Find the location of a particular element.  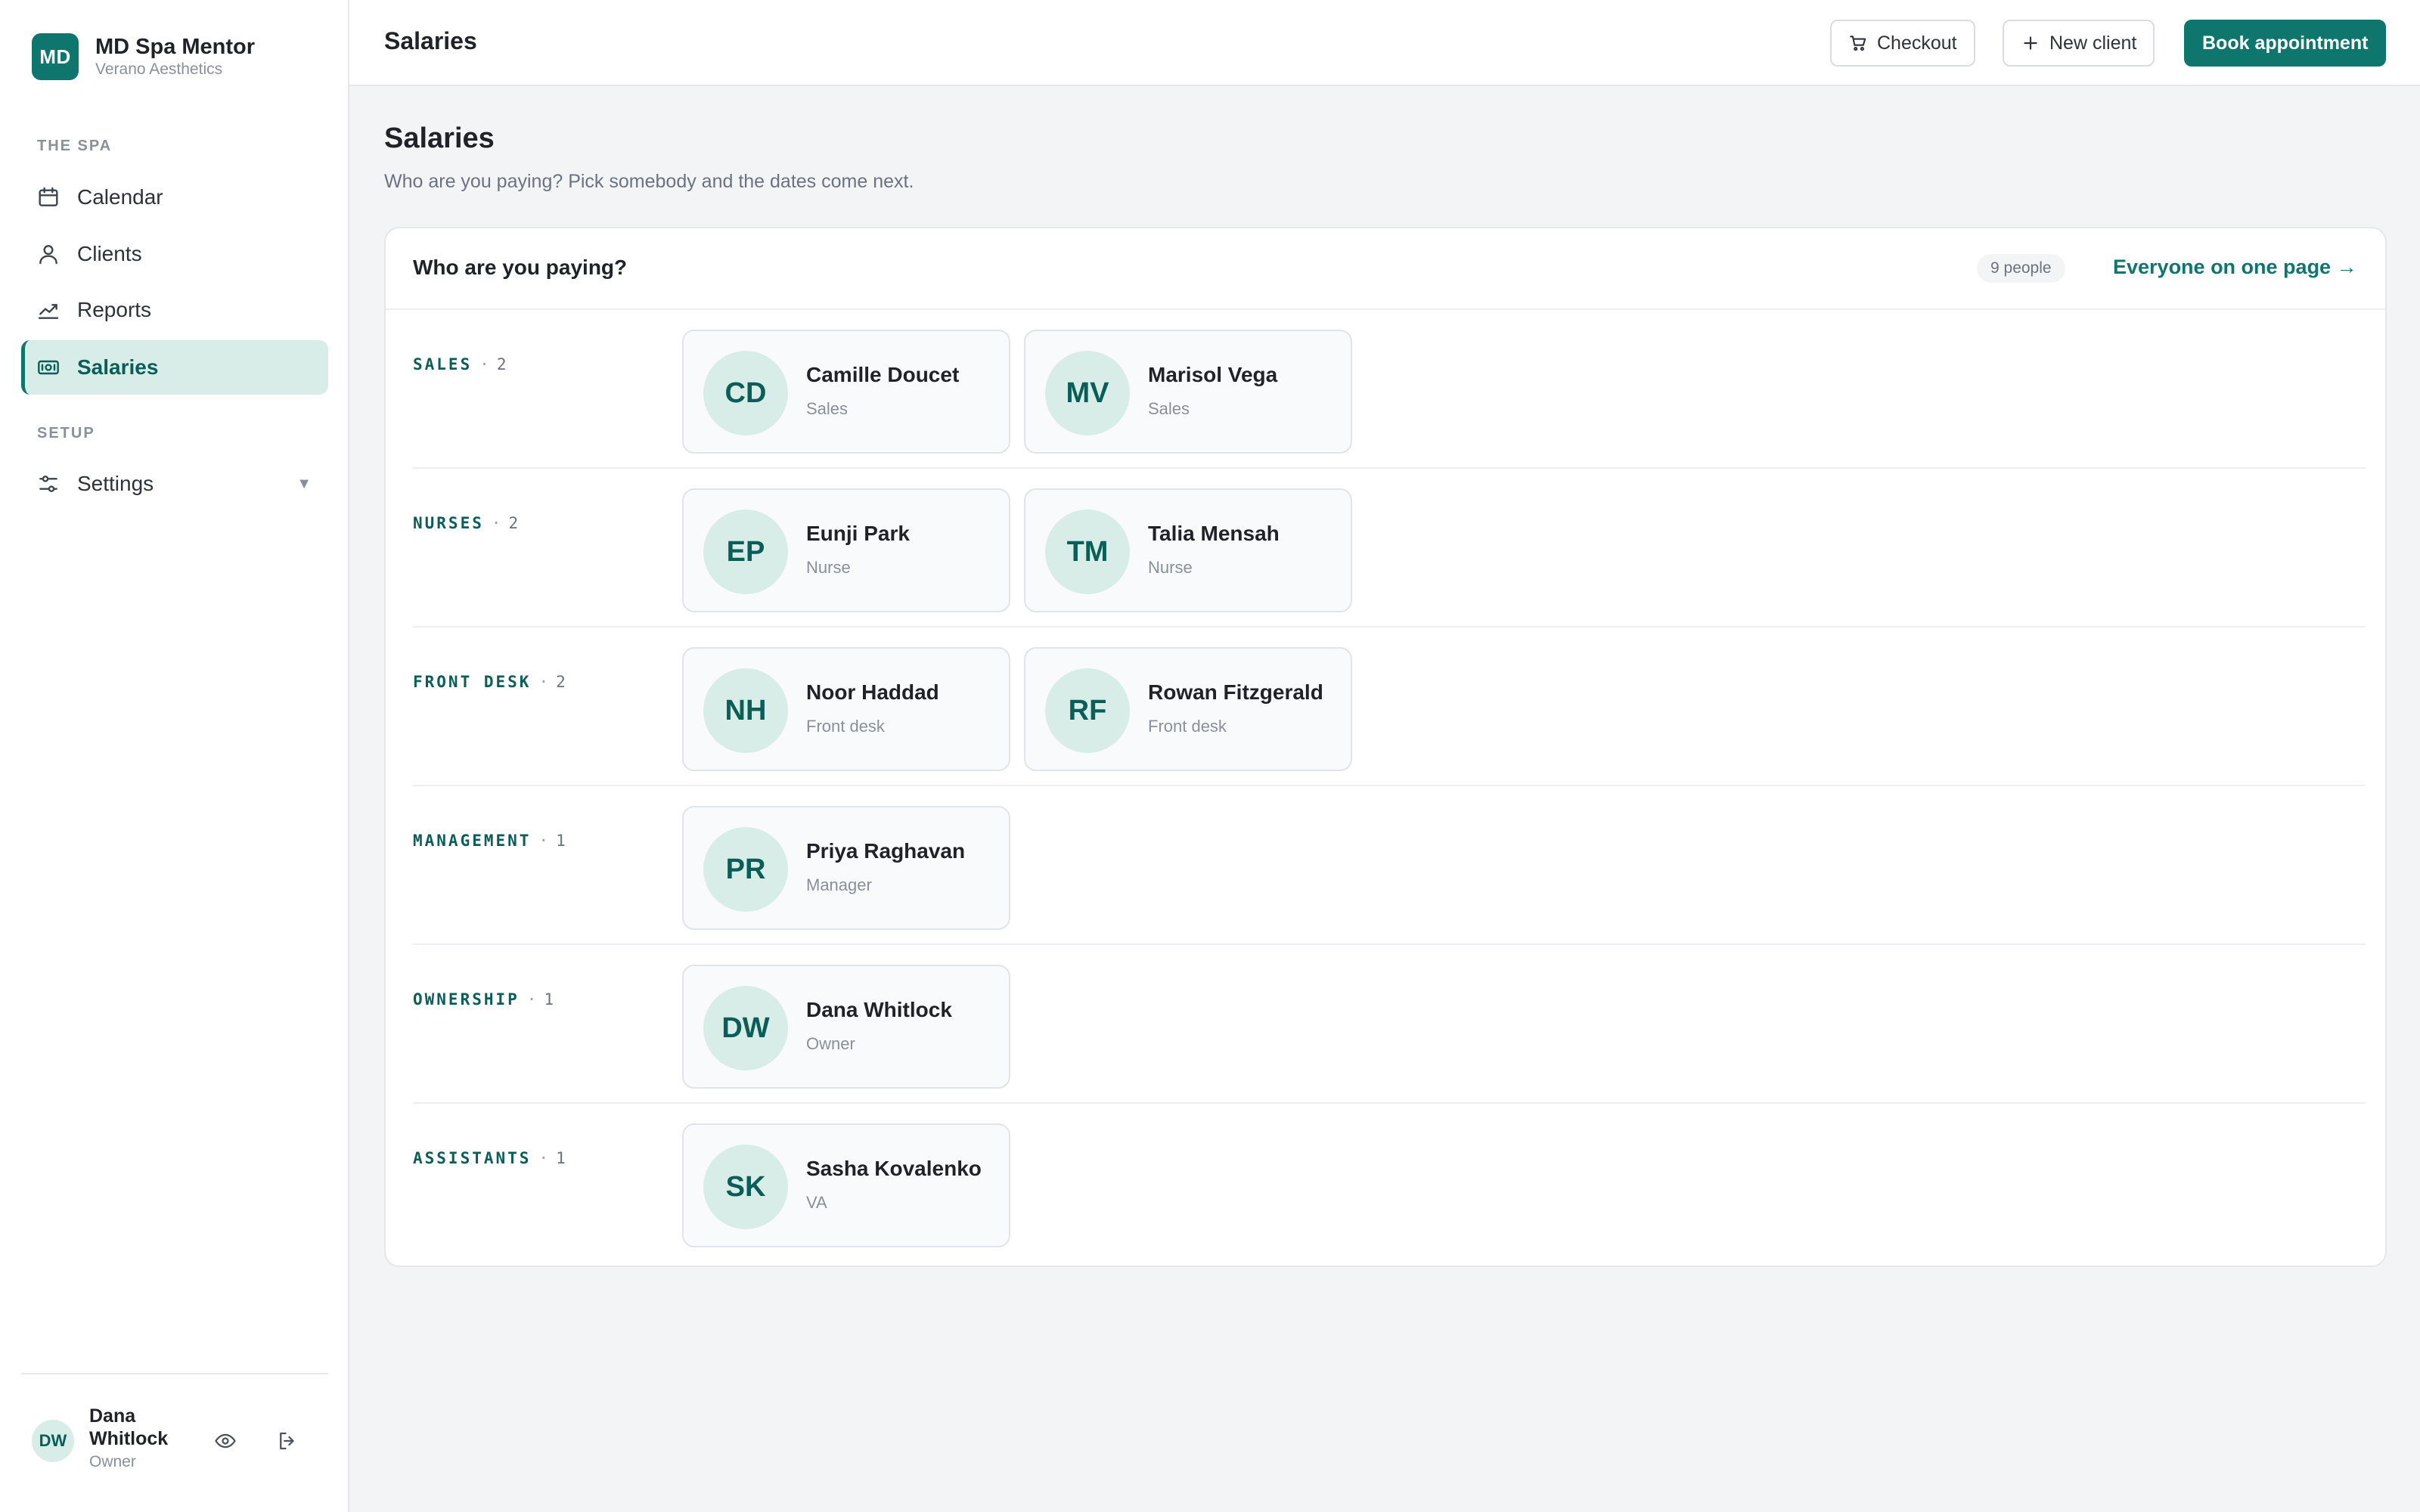

person-name: Marisol Vega is located at coordinates (1213, 374).